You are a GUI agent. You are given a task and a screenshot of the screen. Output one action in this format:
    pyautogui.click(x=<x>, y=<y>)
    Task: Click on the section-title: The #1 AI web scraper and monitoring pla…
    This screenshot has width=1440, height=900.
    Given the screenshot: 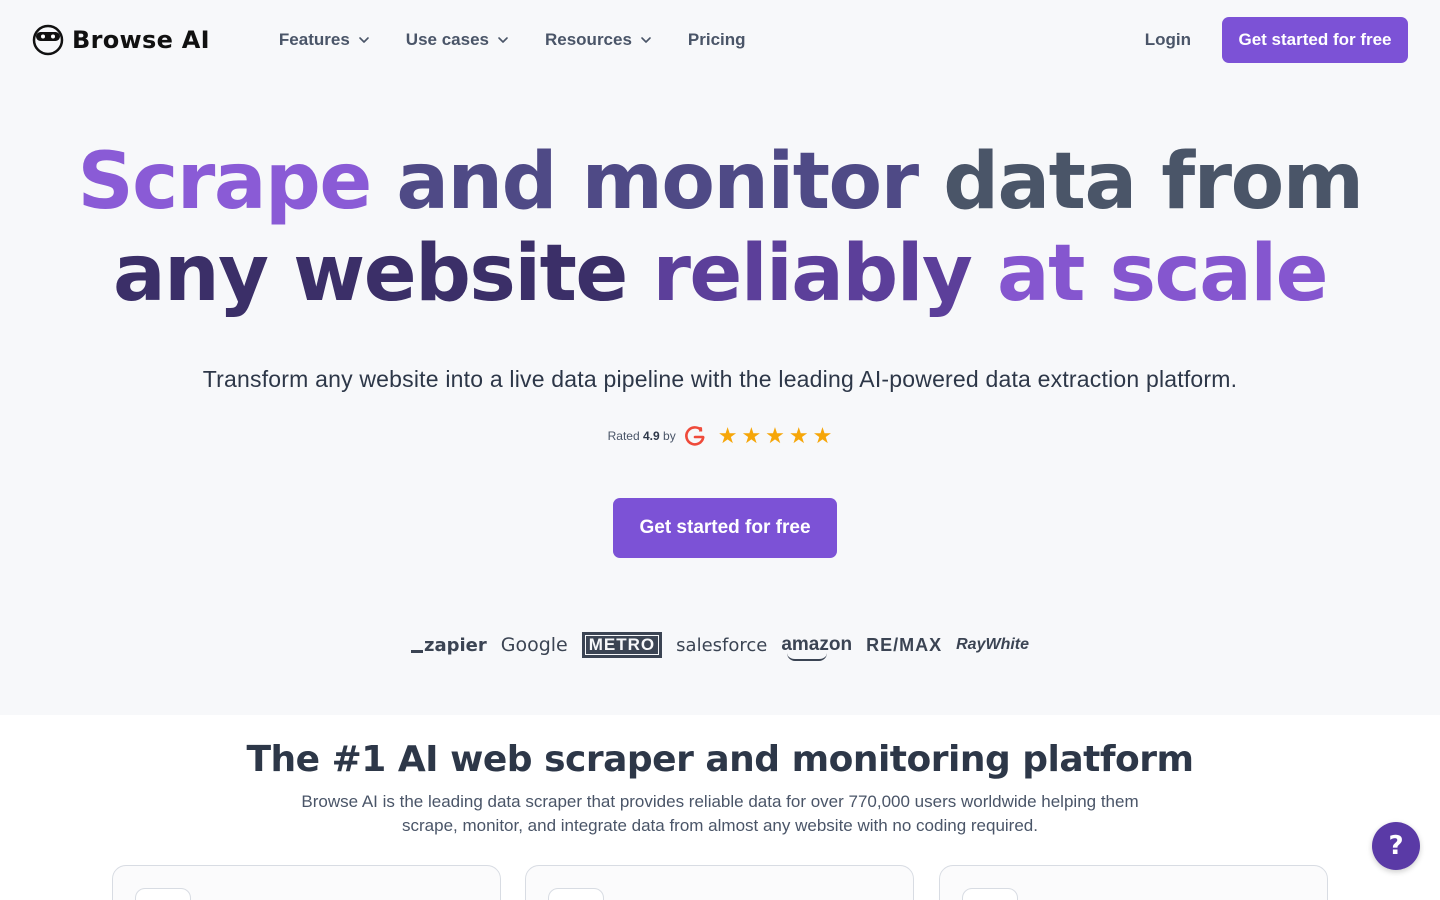 What is the action you would take?
    pyautogui.click(x=720, y=759)
    